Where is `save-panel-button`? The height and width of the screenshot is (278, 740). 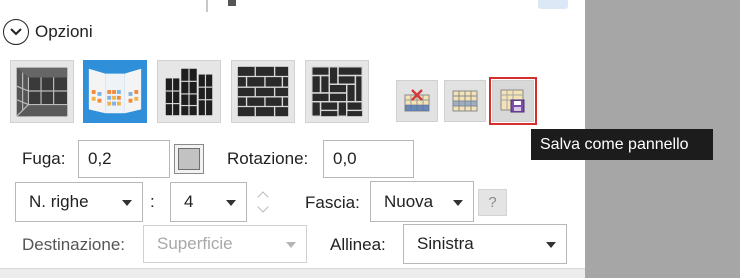
save-panel-button is located at coordinates (513, 101).